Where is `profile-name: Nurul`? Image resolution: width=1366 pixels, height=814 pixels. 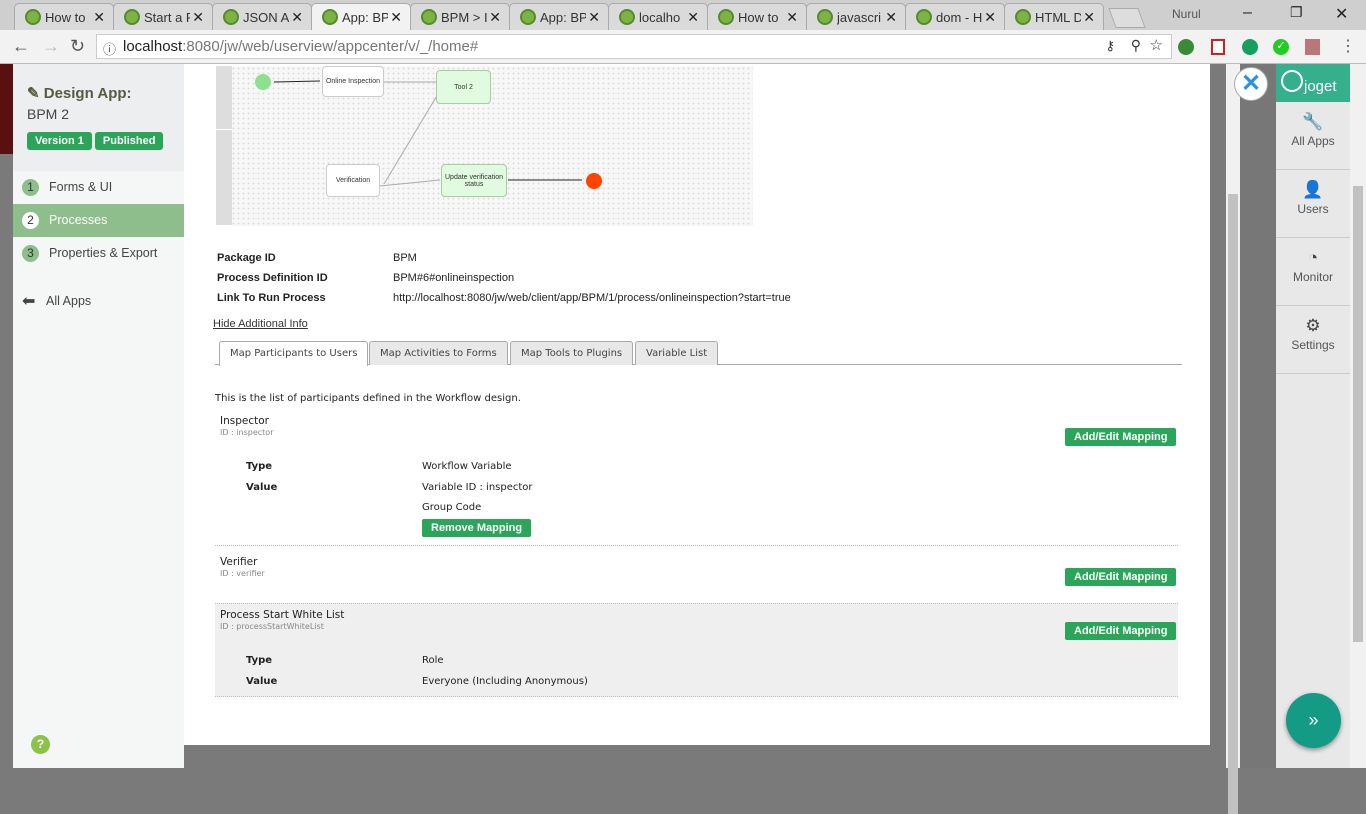 profile-name: Nurul is located at coordinates (1186, 14).